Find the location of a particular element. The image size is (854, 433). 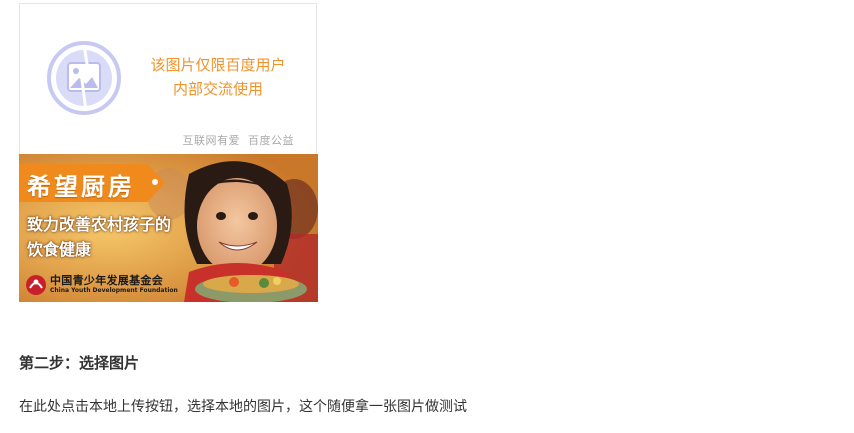

placeholder-message: 该图片仅限百度用户 内部交流使用 is located at coordinates (218, 77).